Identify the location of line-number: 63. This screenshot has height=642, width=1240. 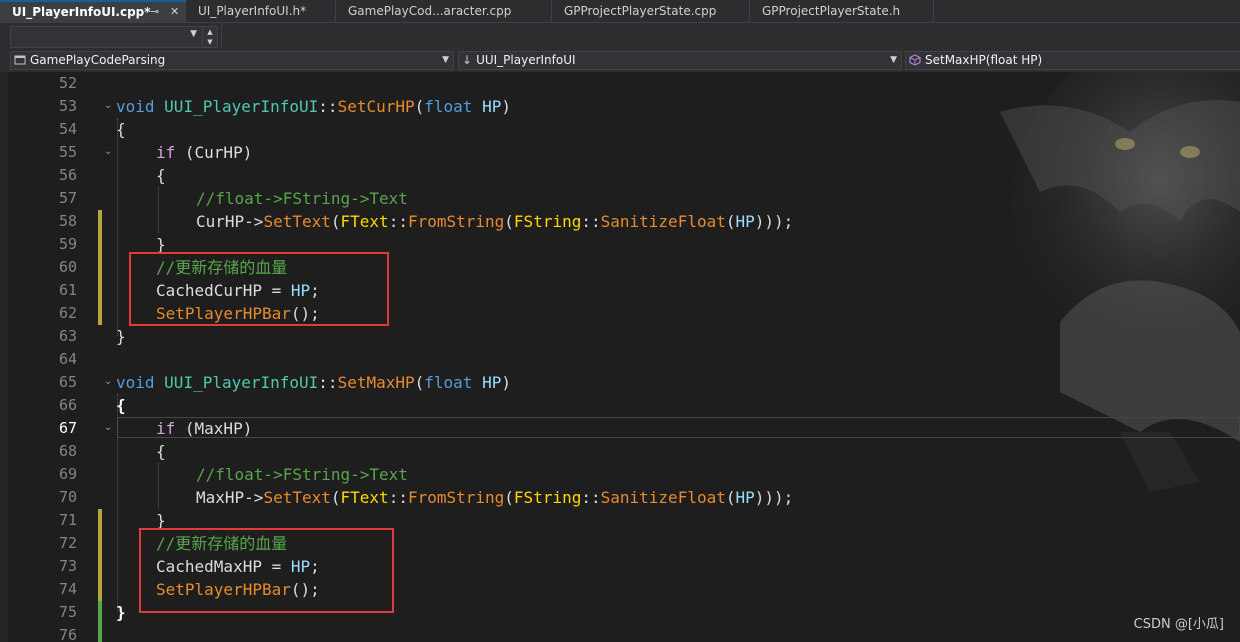
(67, 336).